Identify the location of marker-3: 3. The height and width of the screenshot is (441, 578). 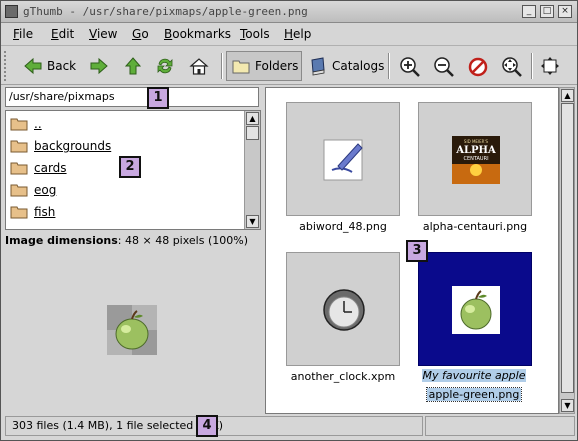
(417, 251).